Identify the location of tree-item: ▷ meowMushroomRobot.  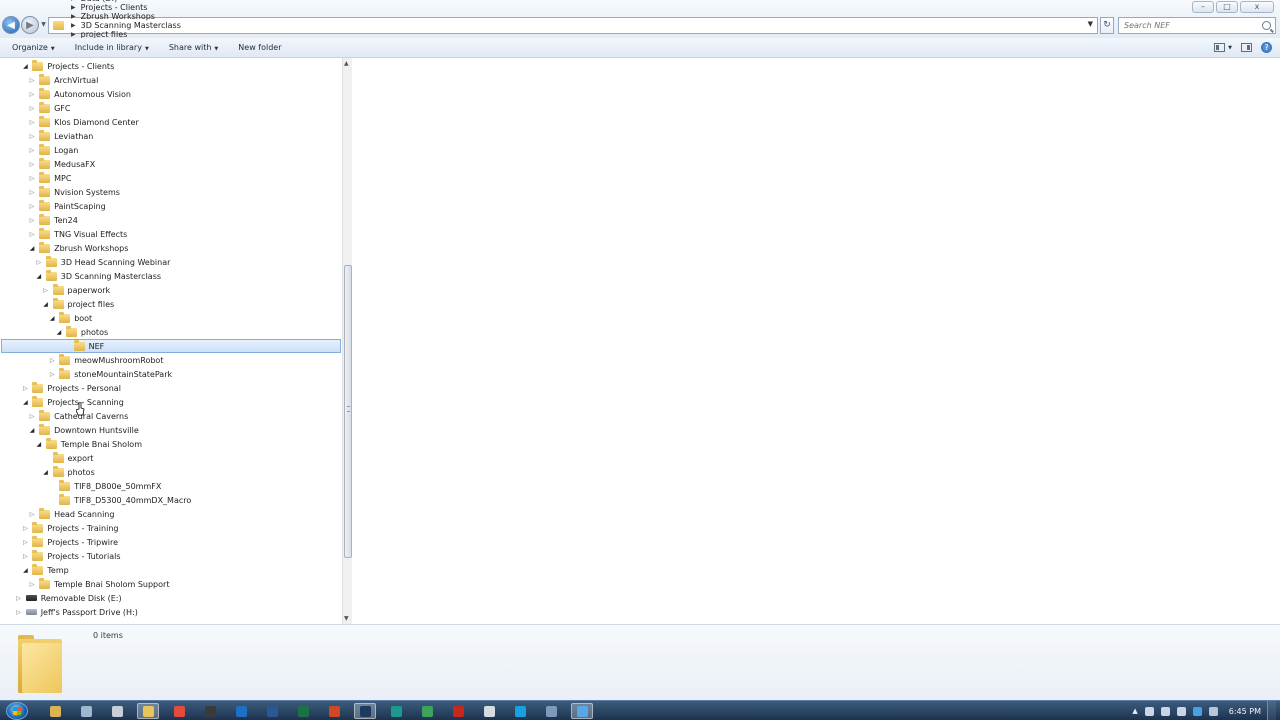
(171, 360).